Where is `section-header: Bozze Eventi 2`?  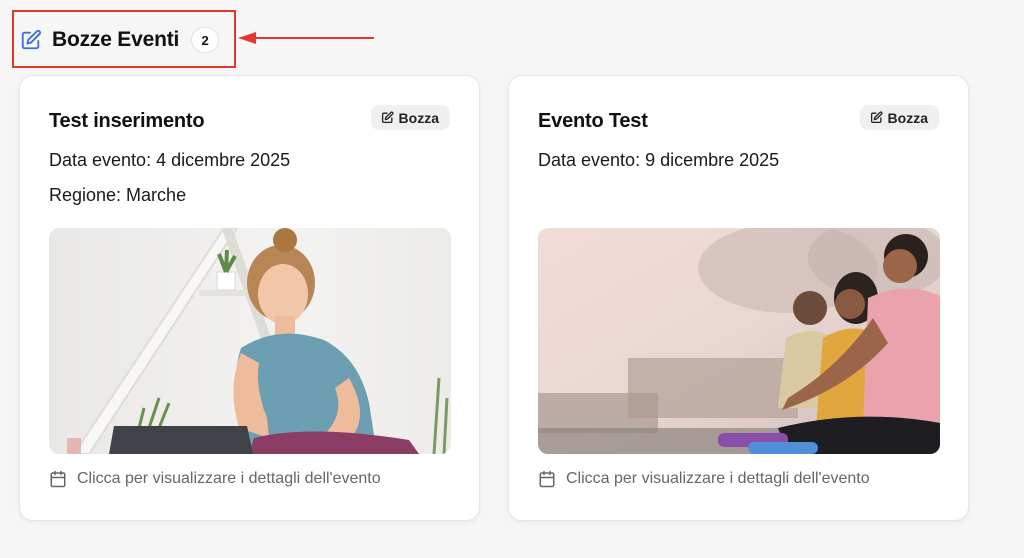 section-header: Bozze Eventi 2 is located at coordinates (120, 40).